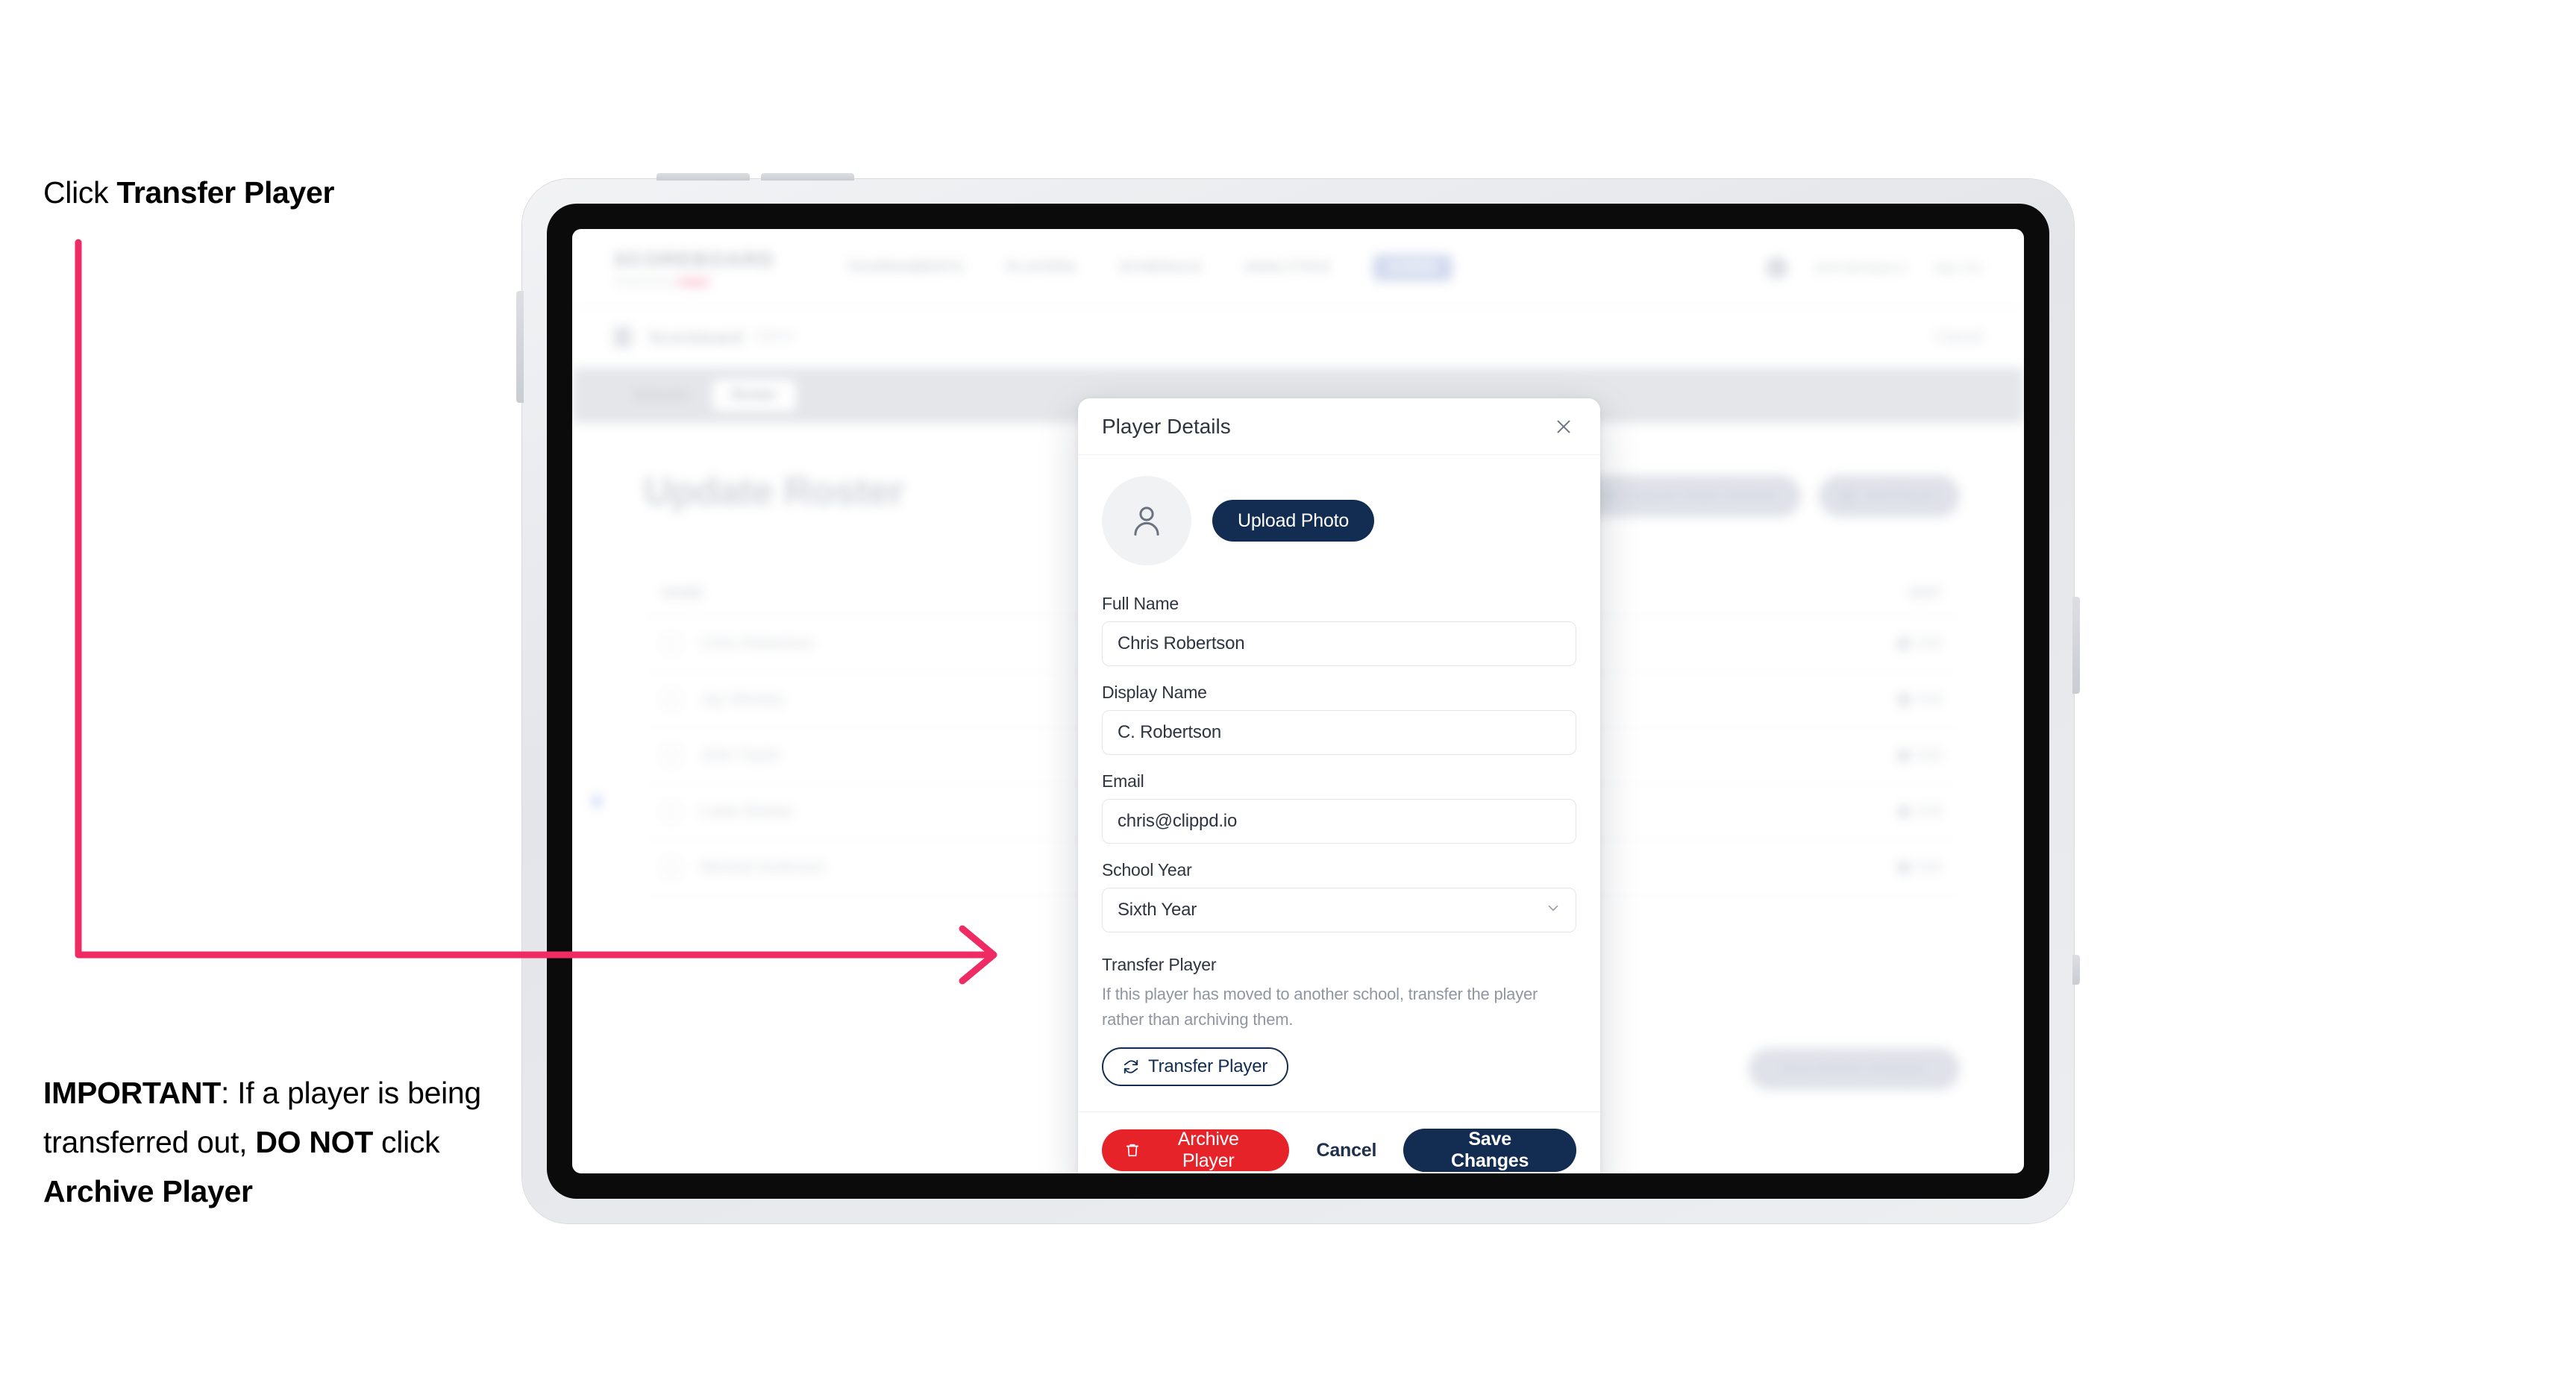 Image resolution: width=2576 pixels, height=1386 pixels. I want to click on tab-schools: Schools, so click(661, 396).